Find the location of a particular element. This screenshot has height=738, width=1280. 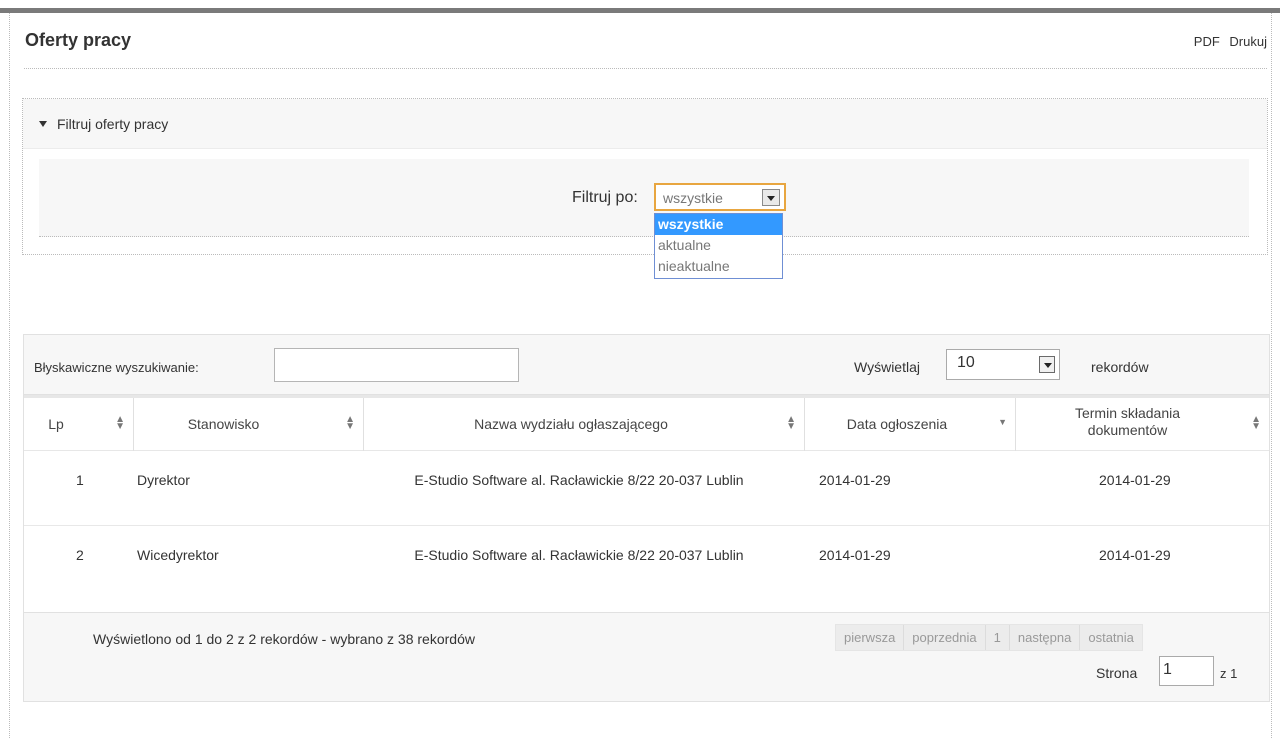

column-header-deadline: Termin składania dokumentów ▲ ▼ is located at coordinates (1142, 424).